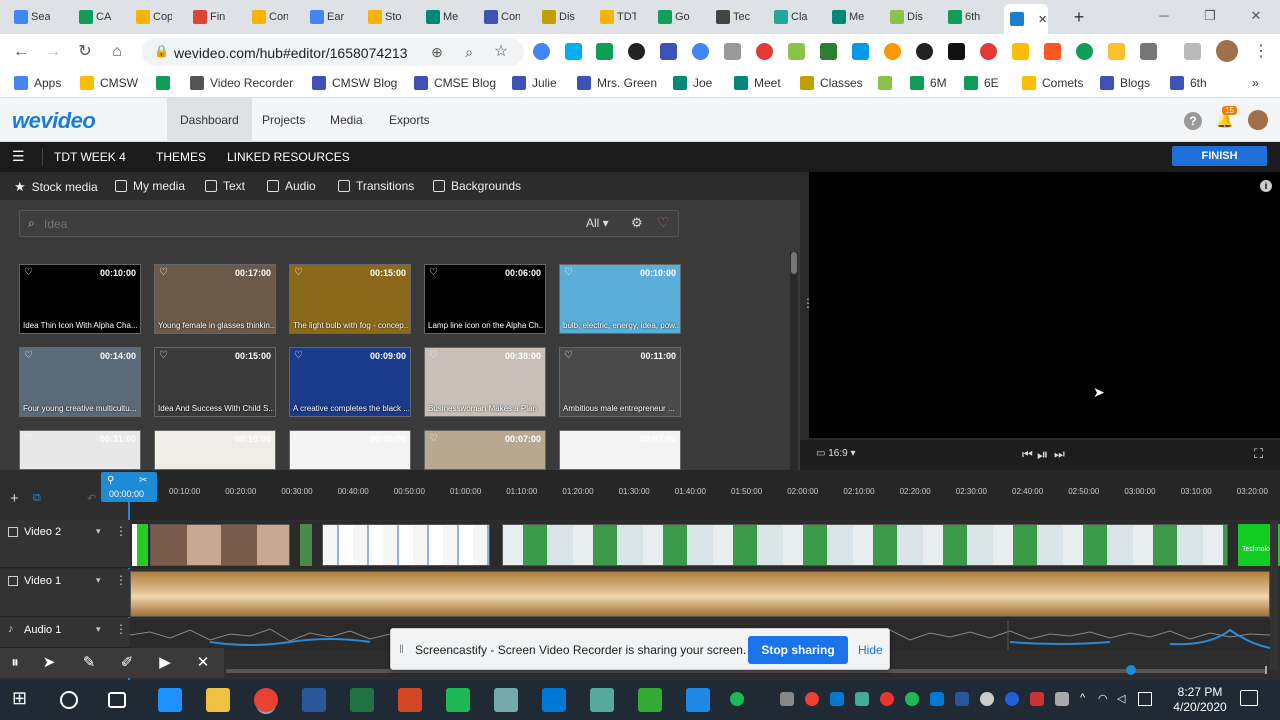  What do you see at coordinates (90, 157) in the screenshot?
I see `project-title: TDT WEEK 4` at bounding box center [90, 157].